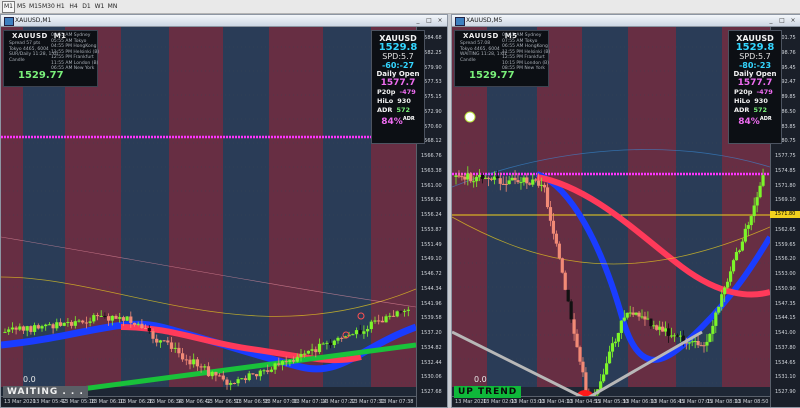  I want to click on timeframe-toolbar: M1 M5 M15 M30 H1 H4 D1 W1 MN, so click(400, 7).